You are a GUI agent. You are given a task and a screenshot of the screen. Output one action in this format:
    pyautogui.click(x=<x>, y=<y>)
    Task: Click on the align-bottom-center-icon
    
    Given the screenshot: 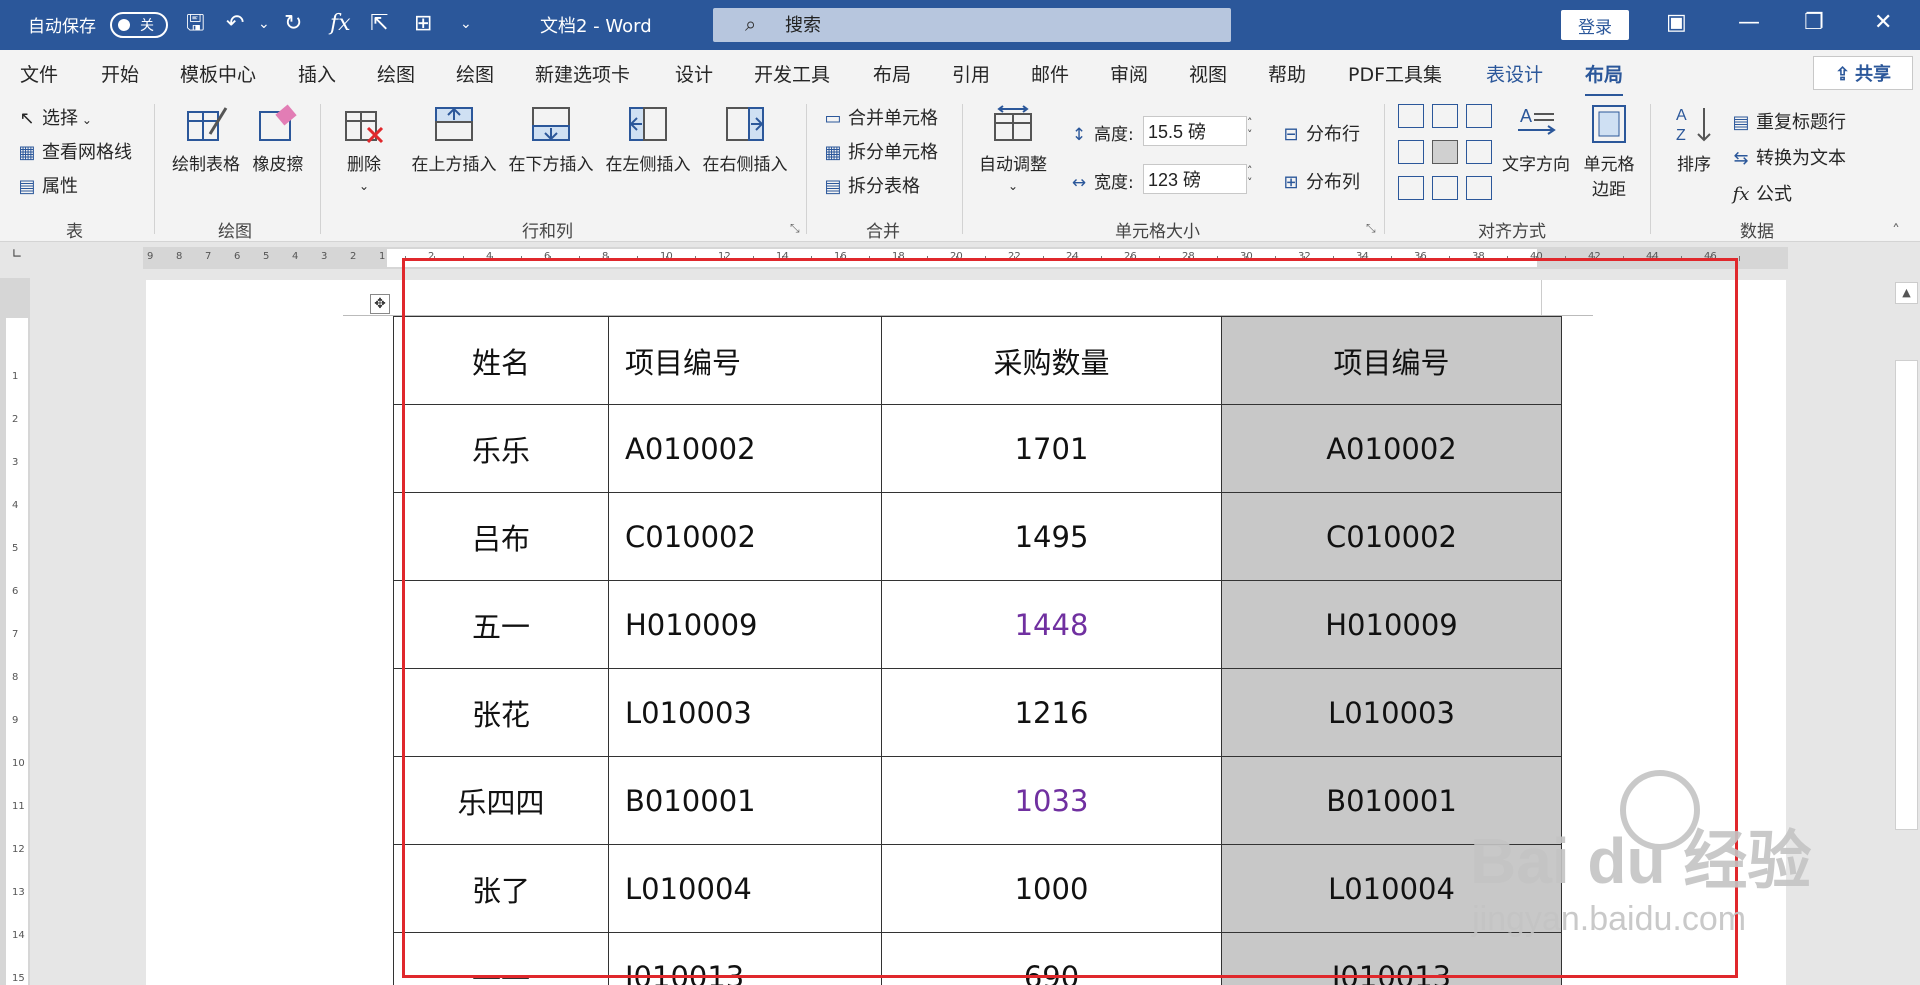 What is the action you would take?
    pyautogui.click(x=1445, y=188)
    